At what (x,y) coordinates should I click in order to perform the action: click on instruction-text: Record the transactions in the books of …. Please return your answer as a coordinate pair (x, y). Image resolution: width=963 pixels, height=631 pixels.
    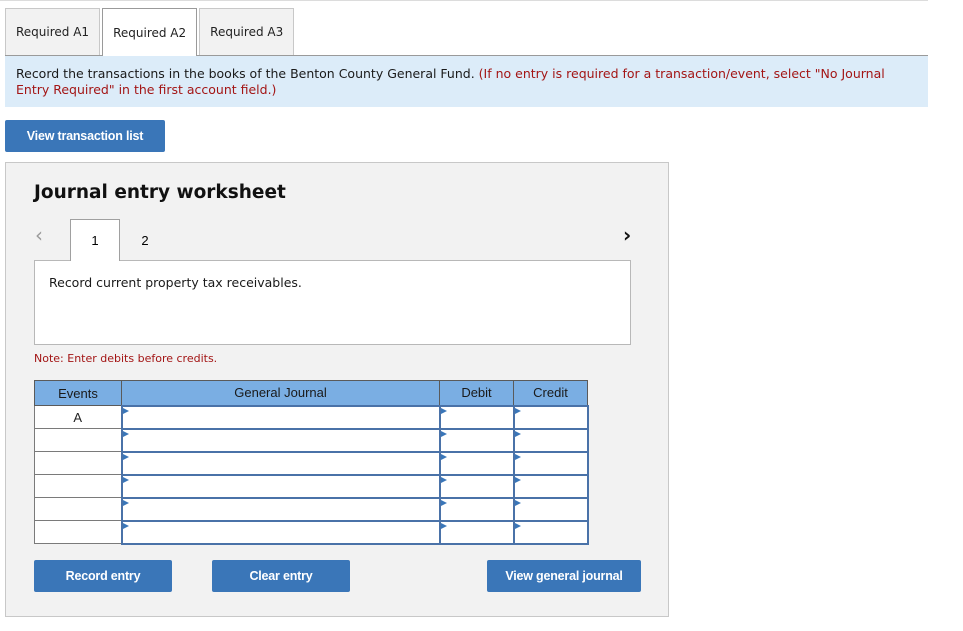
    Looking at the image, I should click on (245, 73).